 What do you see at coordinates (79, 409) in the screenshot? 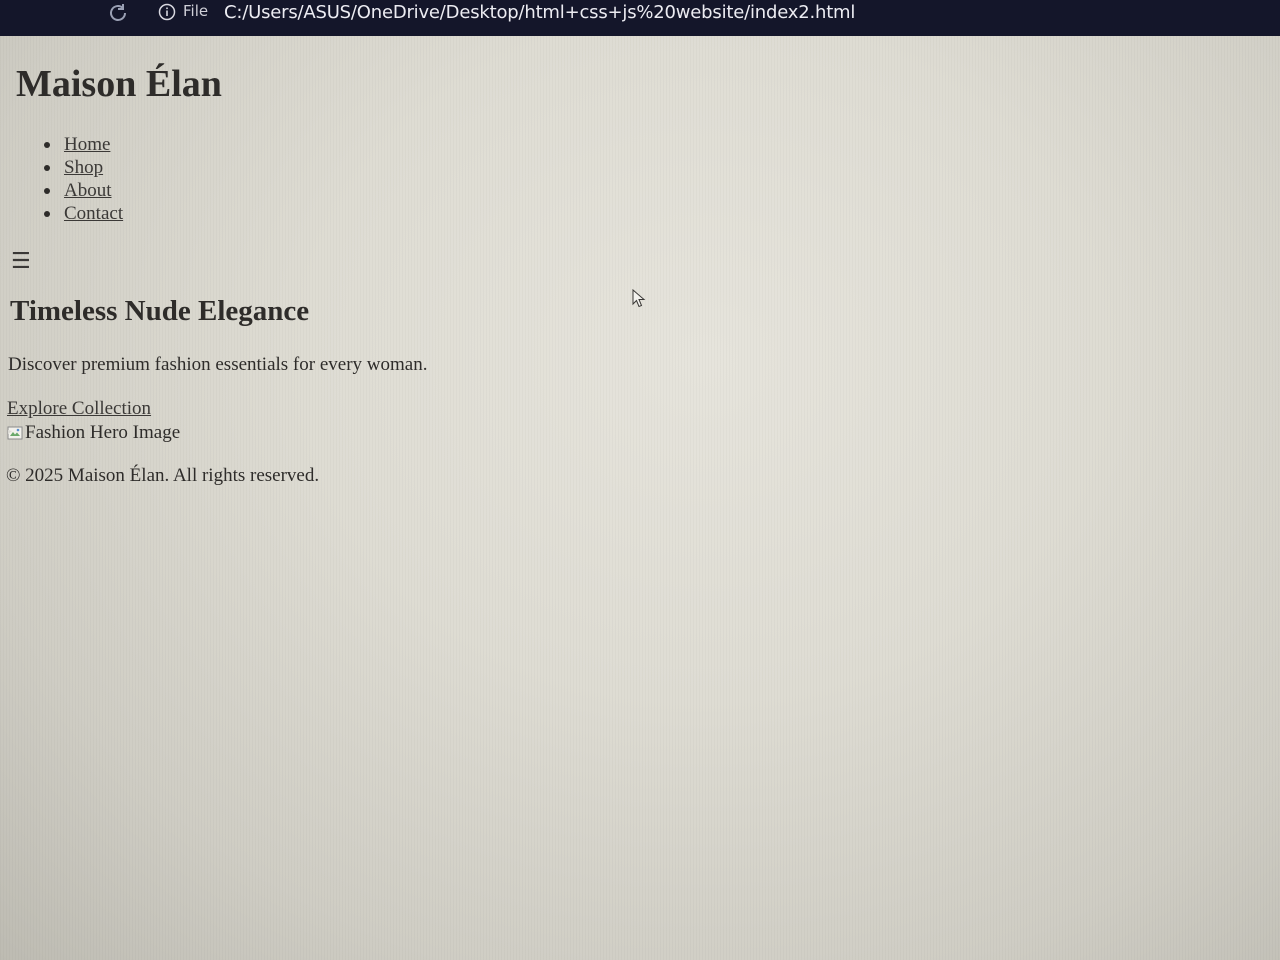
I see `explore-collection-link: Explore Collection` at bounding box center [79, 409].